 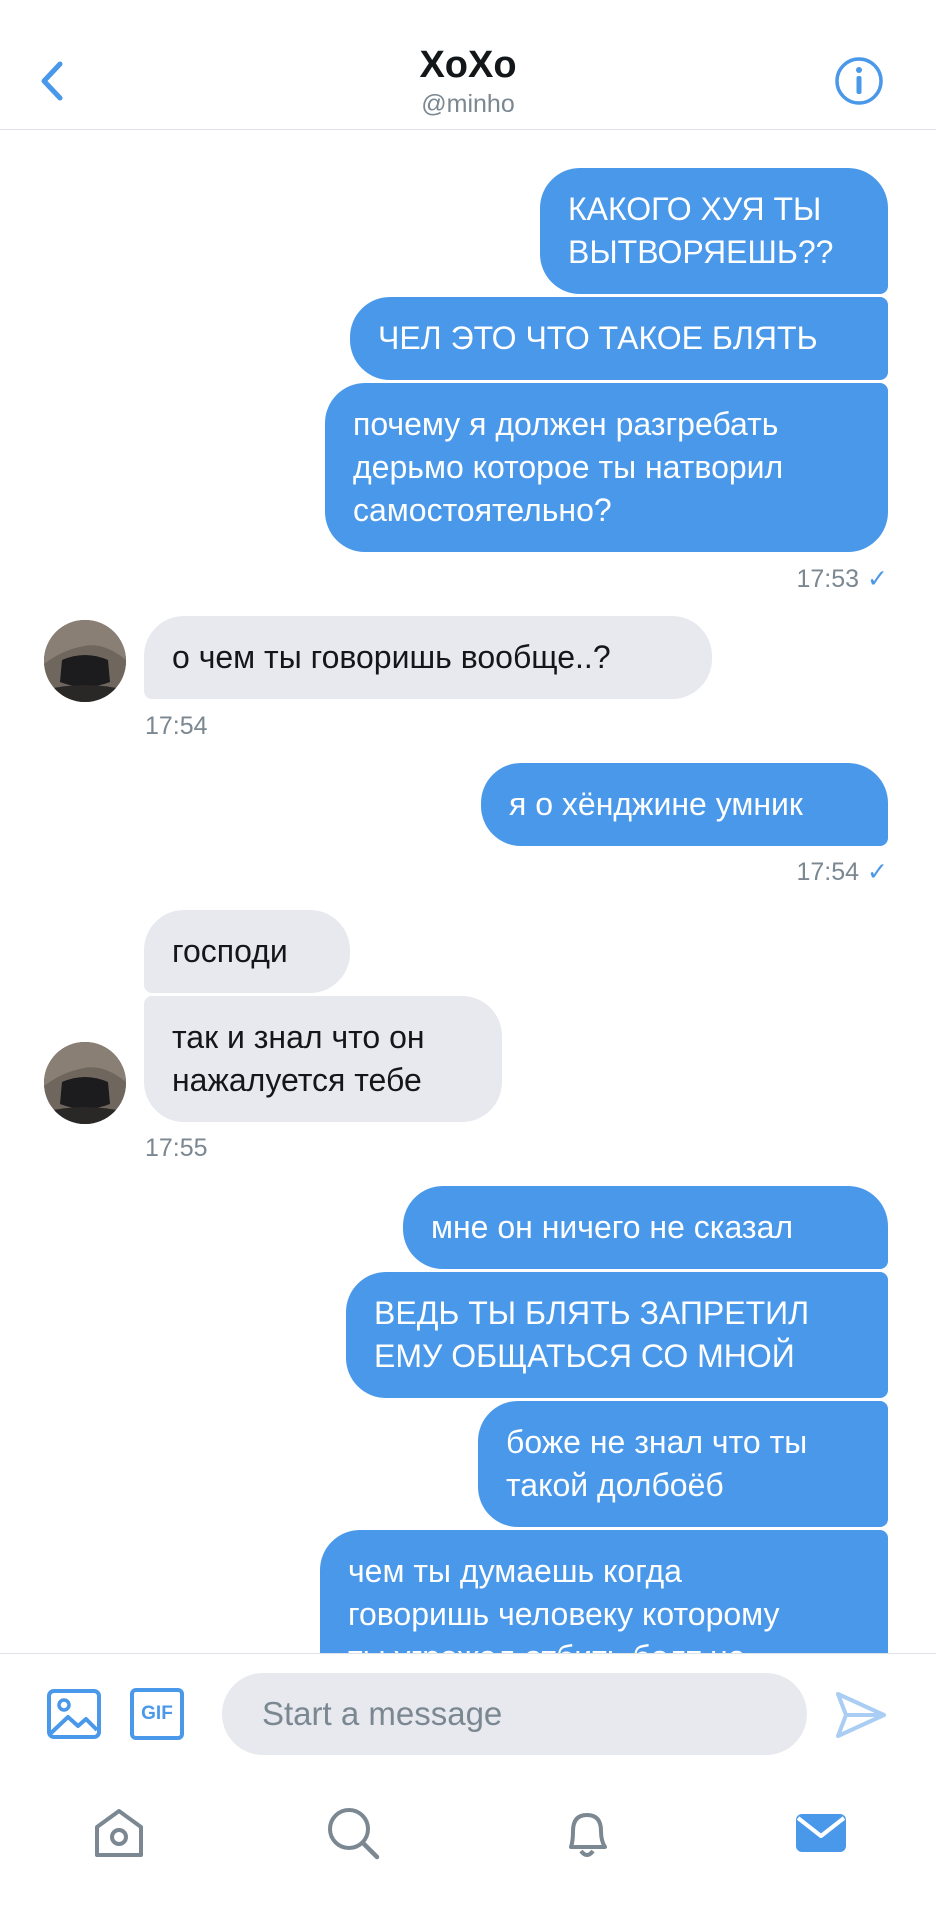 What do you see at coordinates (683, 1464) in the screenshot?
I see `message-bubble-outgoing: боже не знал что ты такой долбоёб` at bounding box center [683, 1464].